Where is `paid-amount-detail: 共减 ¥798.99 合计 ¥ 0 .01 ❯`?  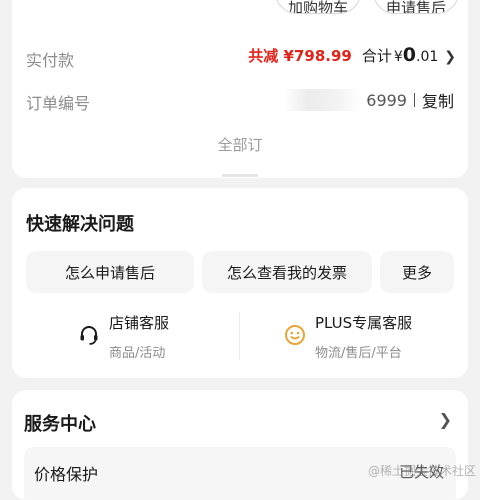 paid-amount-detail: 共减 ¥798.99 合计 ¥ 0 .01 ❯ is located at coordinates (352, 55).